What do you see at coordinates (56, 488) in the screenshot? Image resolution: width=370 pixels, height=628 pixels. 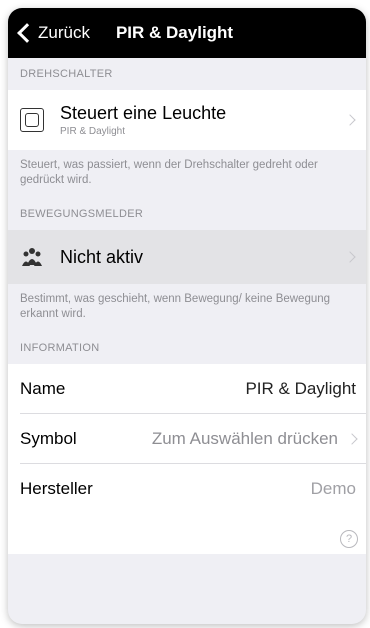 I see `info-label-hersteller: Hersteller` at bounding box center [56, 488].